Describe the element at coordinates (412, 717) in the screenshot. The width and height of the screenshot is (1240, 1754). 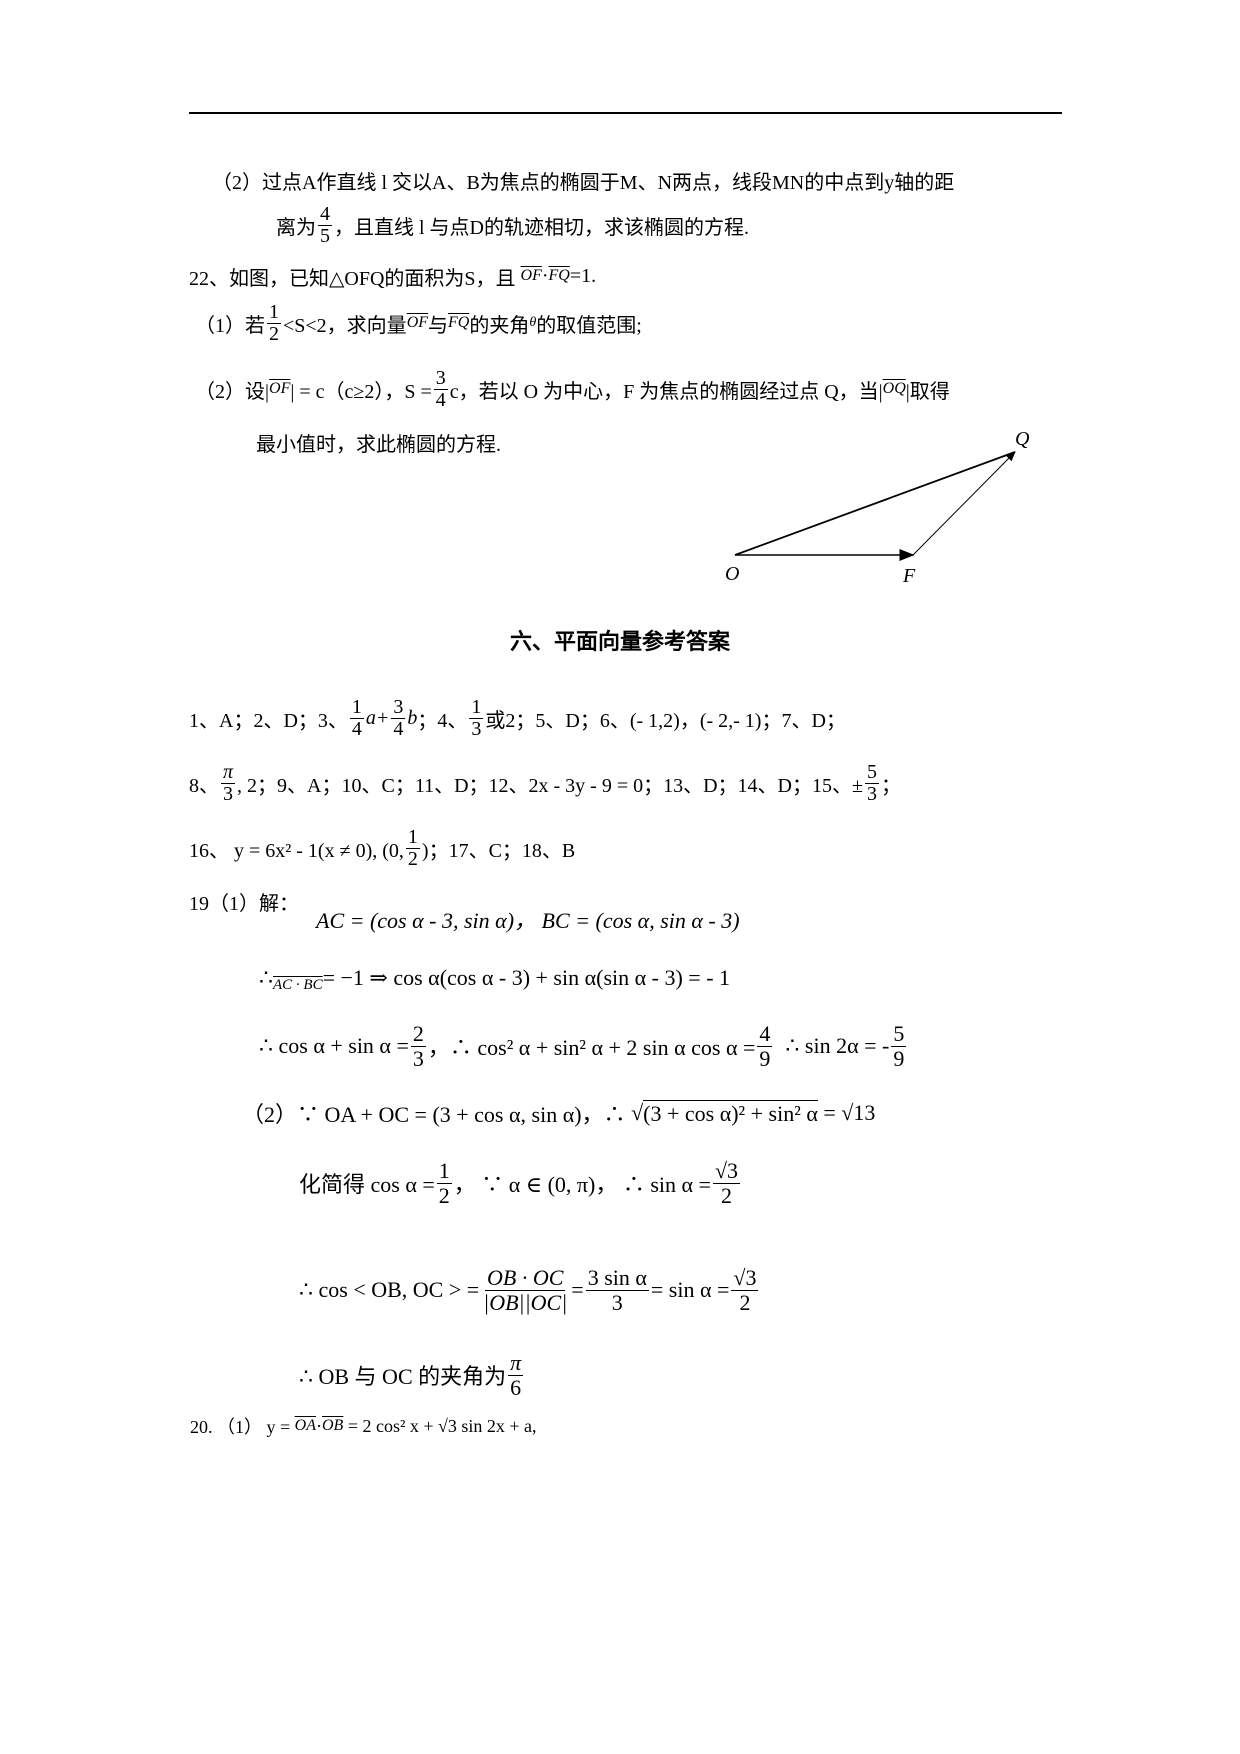
I see `text: b` at that location.